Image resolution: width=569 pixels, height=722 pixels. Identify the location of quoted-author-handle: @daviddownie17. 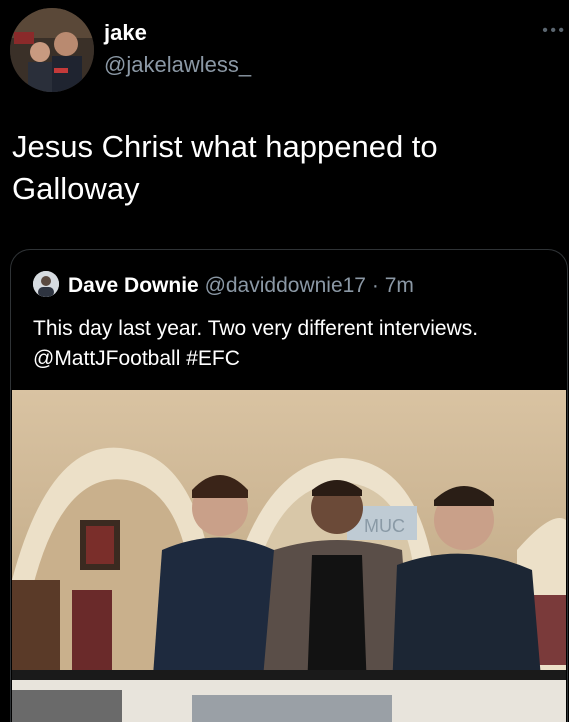
(285, 285).